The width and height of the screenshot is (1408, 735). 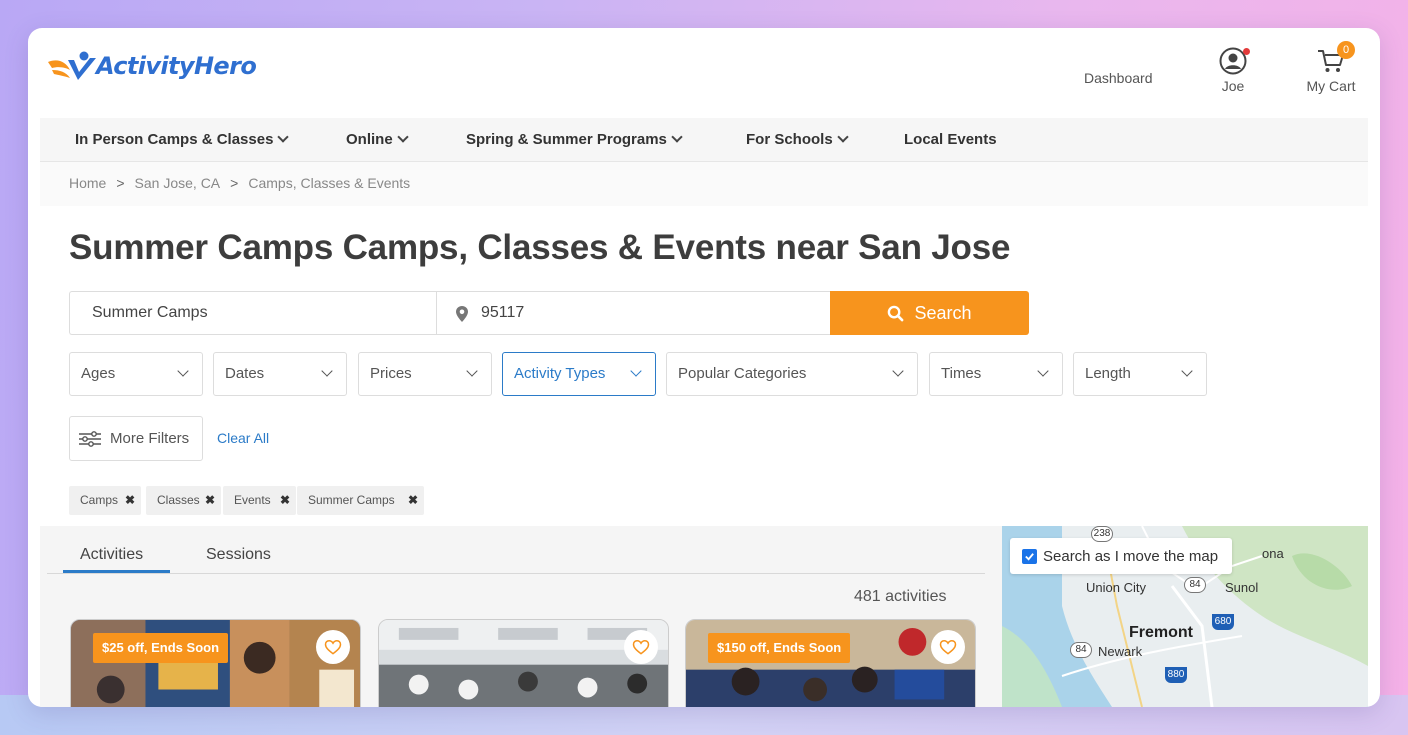 What do you see at coordinates (1102, 534) in the screenshot?
I see `highway-shield: 238` at bounding box center [1102, 534].